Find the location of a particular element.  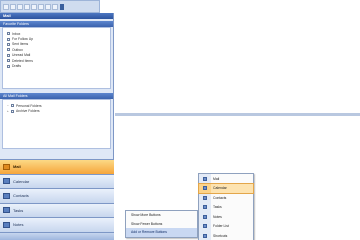

submenu-item-tasks: Tasks is located at coordinates (226, 207).